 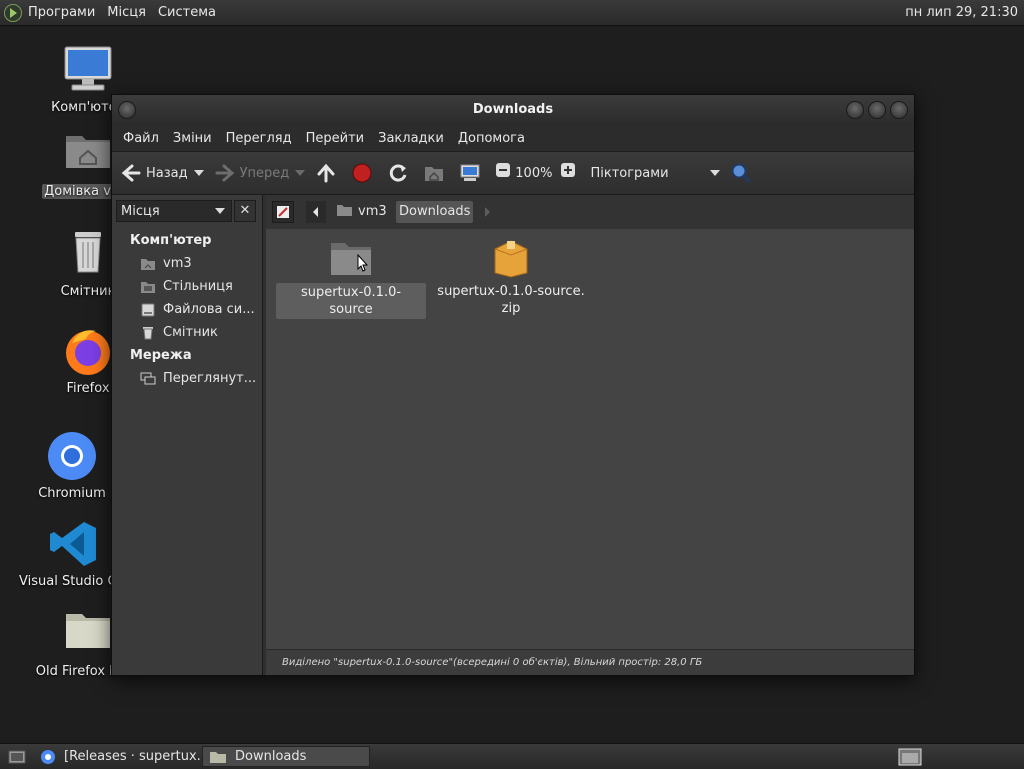 I want to click on zoom-out-button, so click(x=503, y=173).